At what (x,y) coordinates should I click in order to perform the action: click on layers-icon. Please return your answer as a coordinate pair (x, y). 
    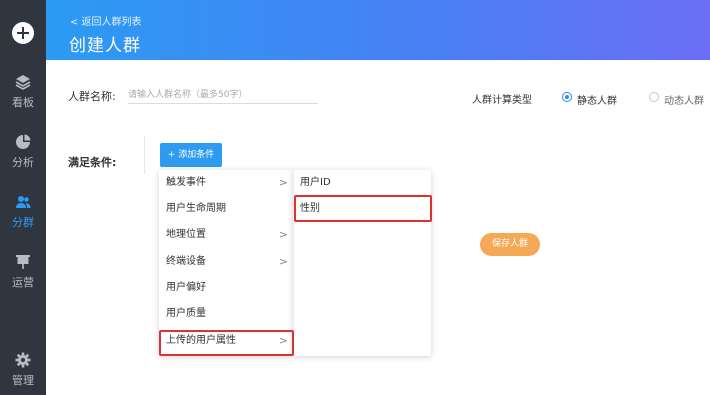
    Looking at the image, I should click on (23, 82).